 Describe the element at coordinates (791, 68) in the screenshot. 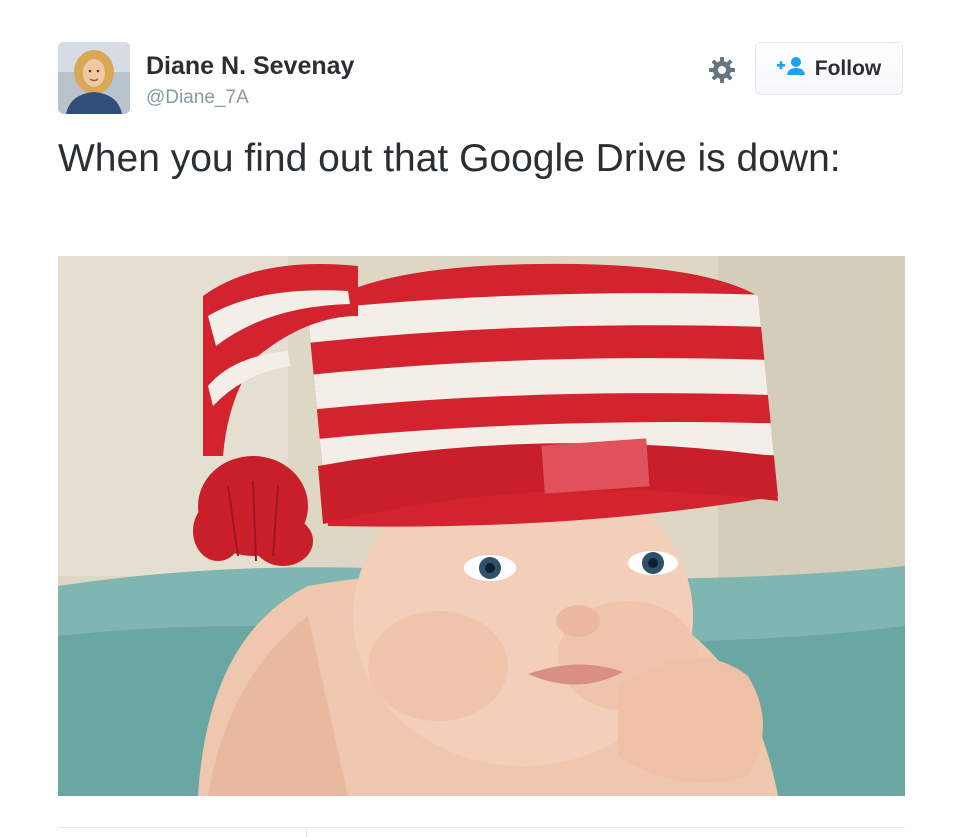

I see `add-user-icon` at that location.